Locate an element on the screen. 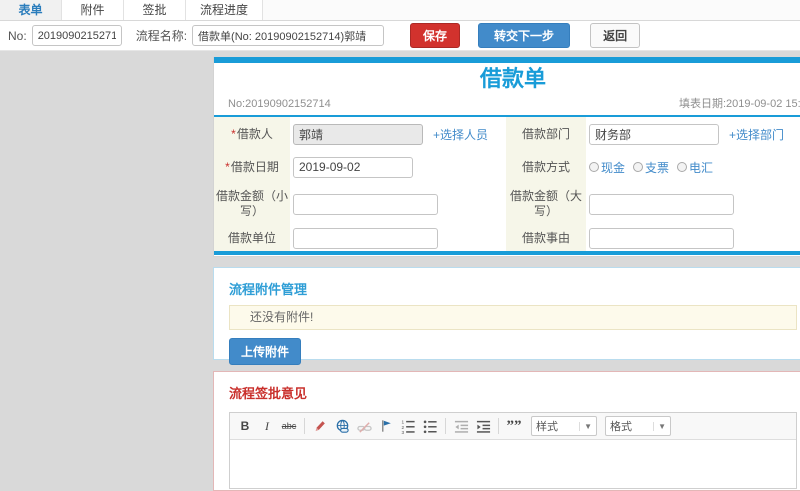  rich-text-editor: B I abc 1 2 3 ”” 样式 ▼ 格式 ▼ is located at coordinates (513, 450).